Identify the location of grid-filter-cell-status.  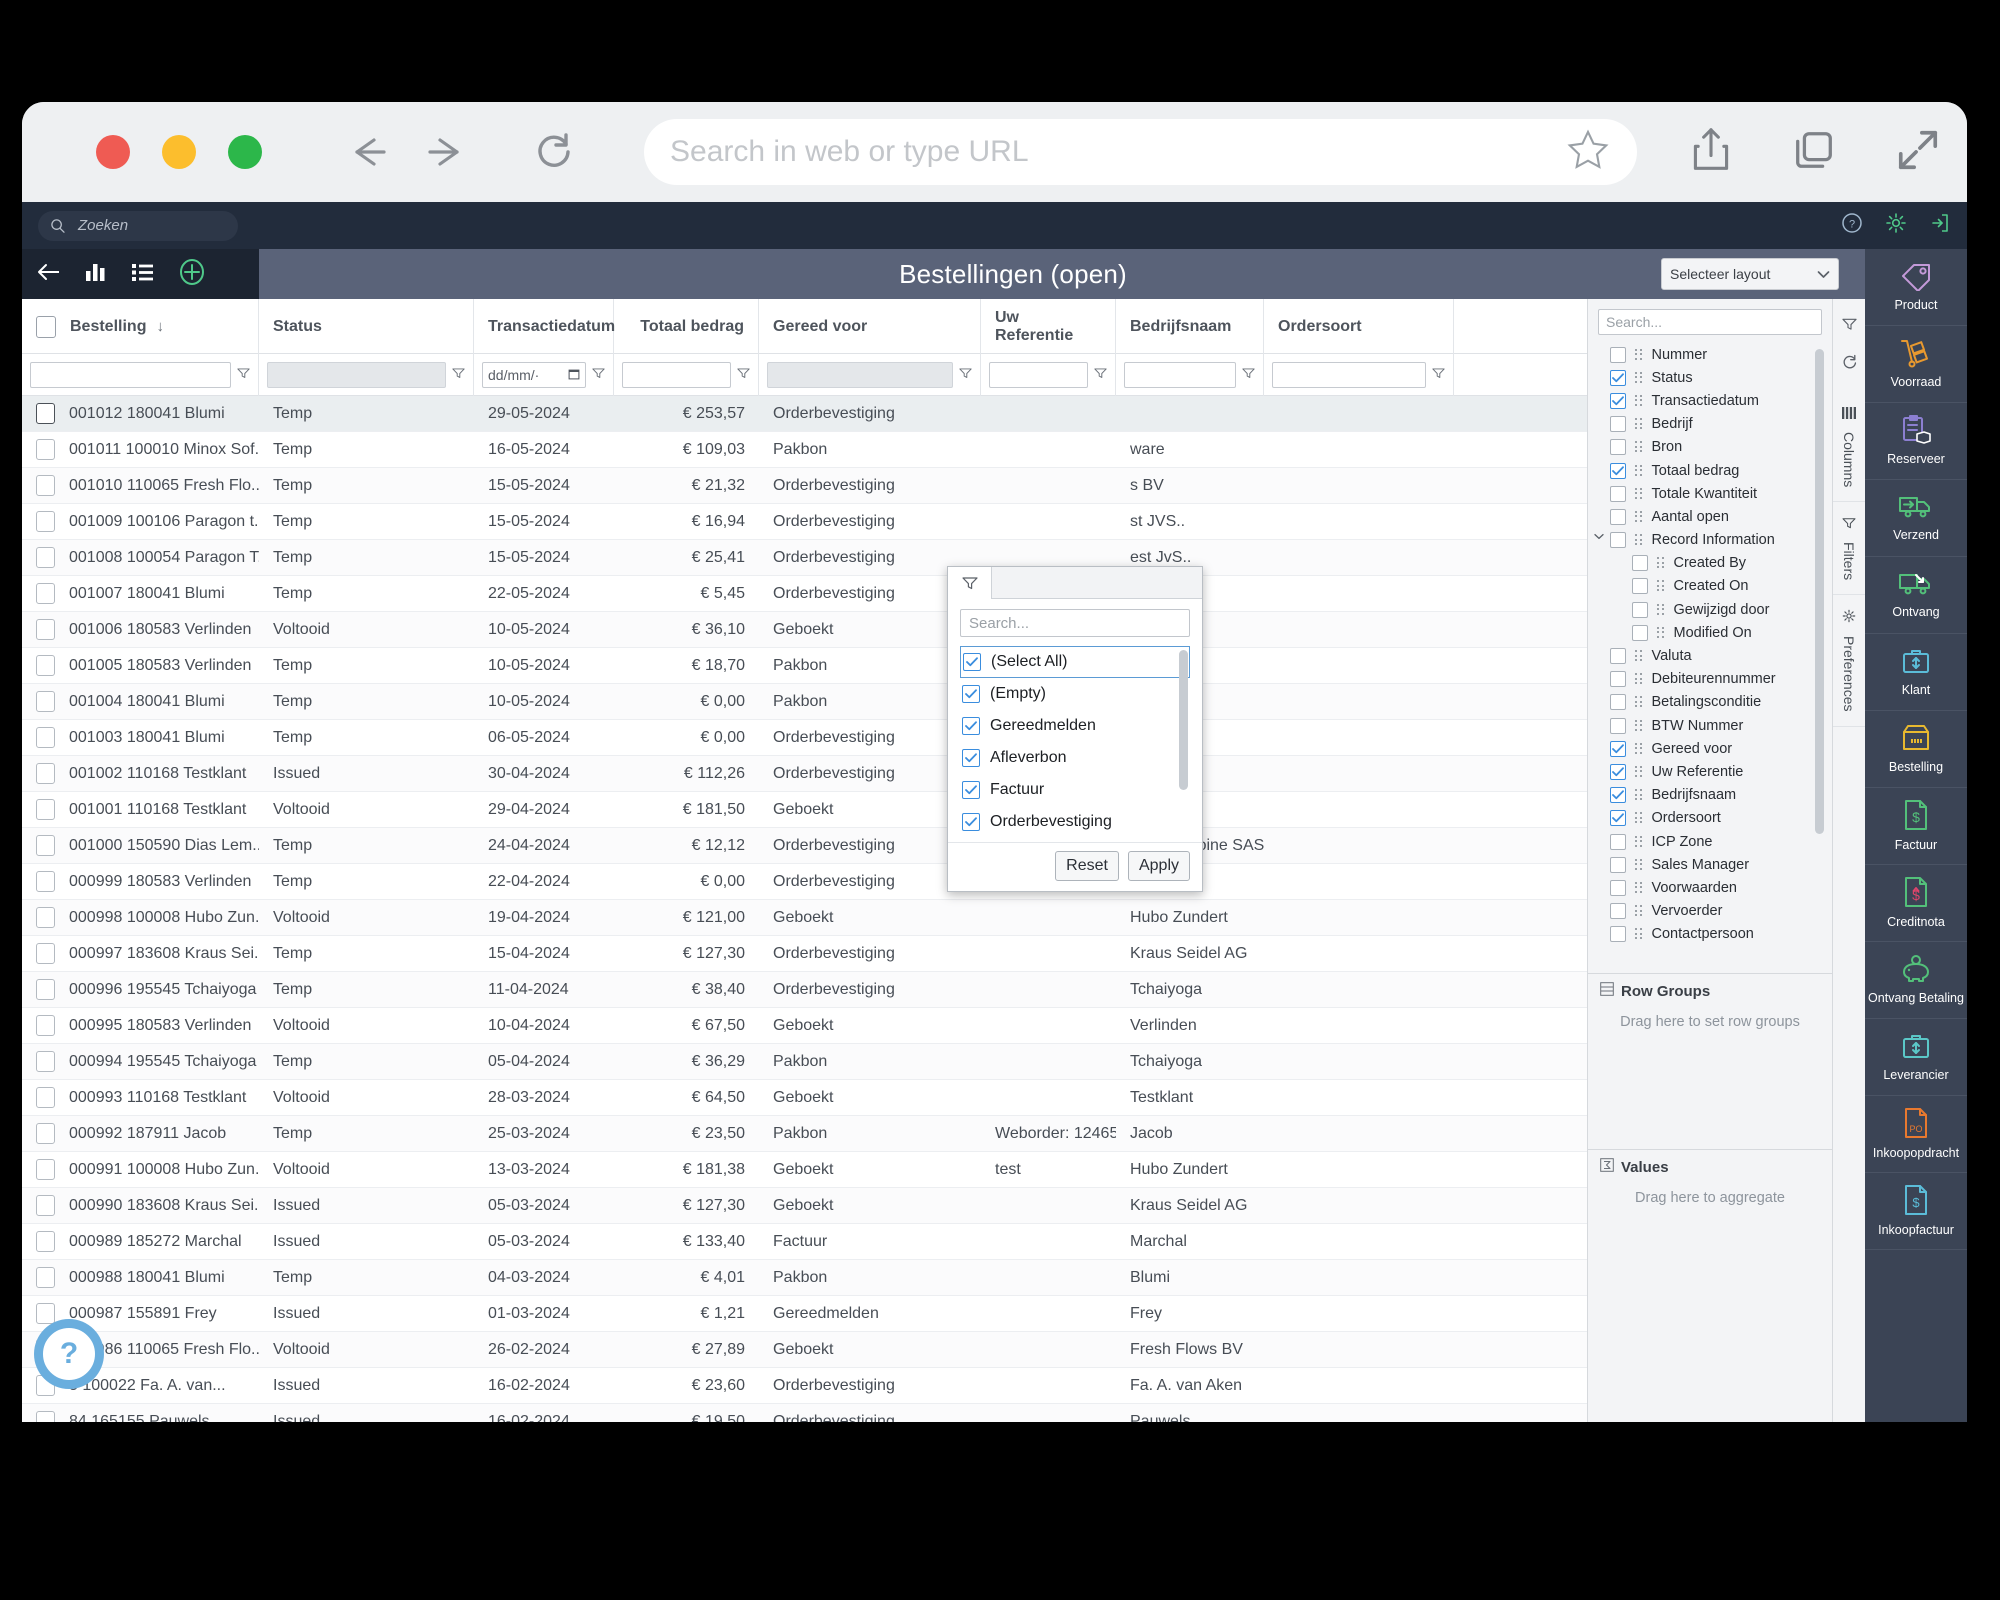
(366, 375).